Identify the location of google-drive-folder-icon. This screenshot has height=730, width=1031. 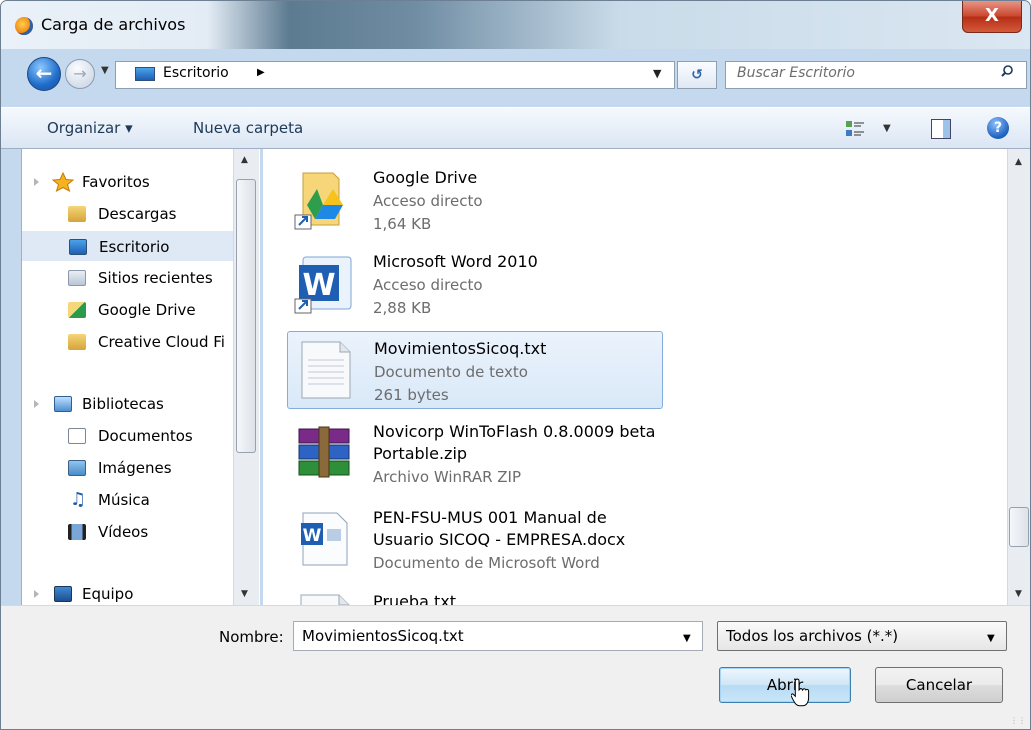
(77, 310).